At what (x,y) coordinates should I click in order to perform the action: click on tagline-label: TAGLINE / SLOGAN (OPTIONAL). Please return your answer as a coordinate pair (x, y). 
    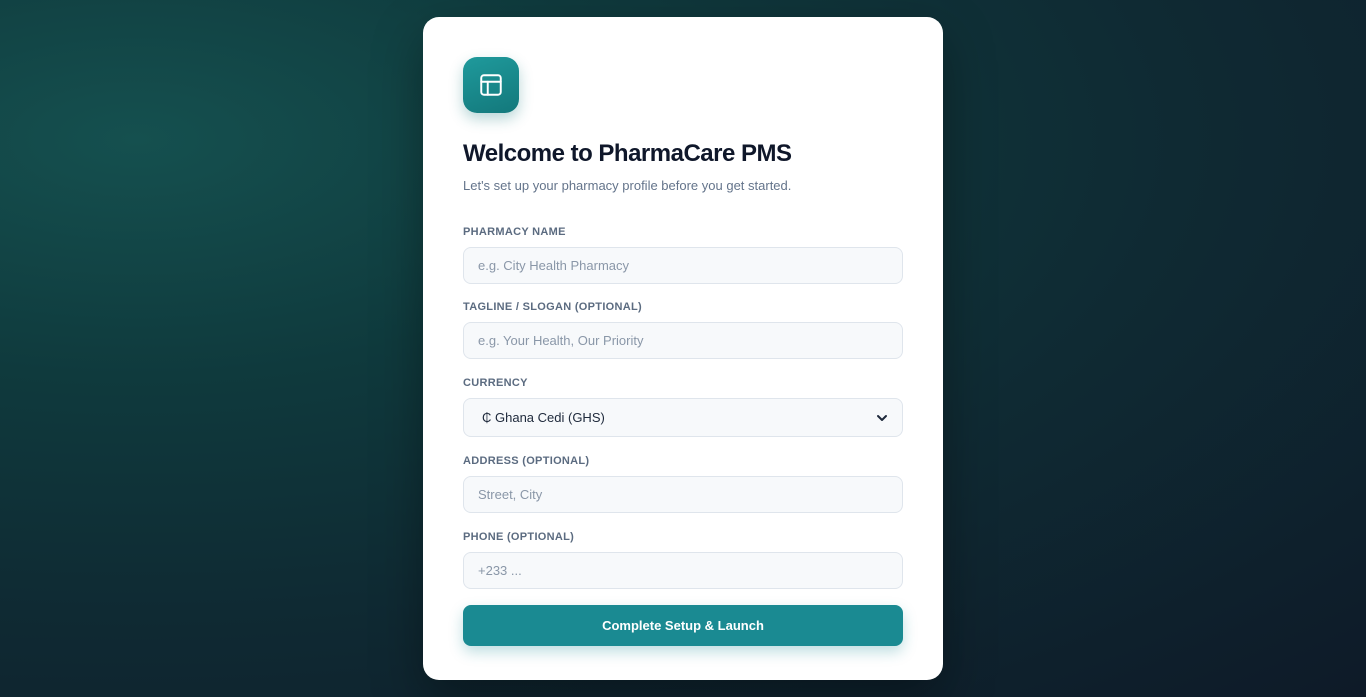
    Looking at the image, I should click on (552, 307).